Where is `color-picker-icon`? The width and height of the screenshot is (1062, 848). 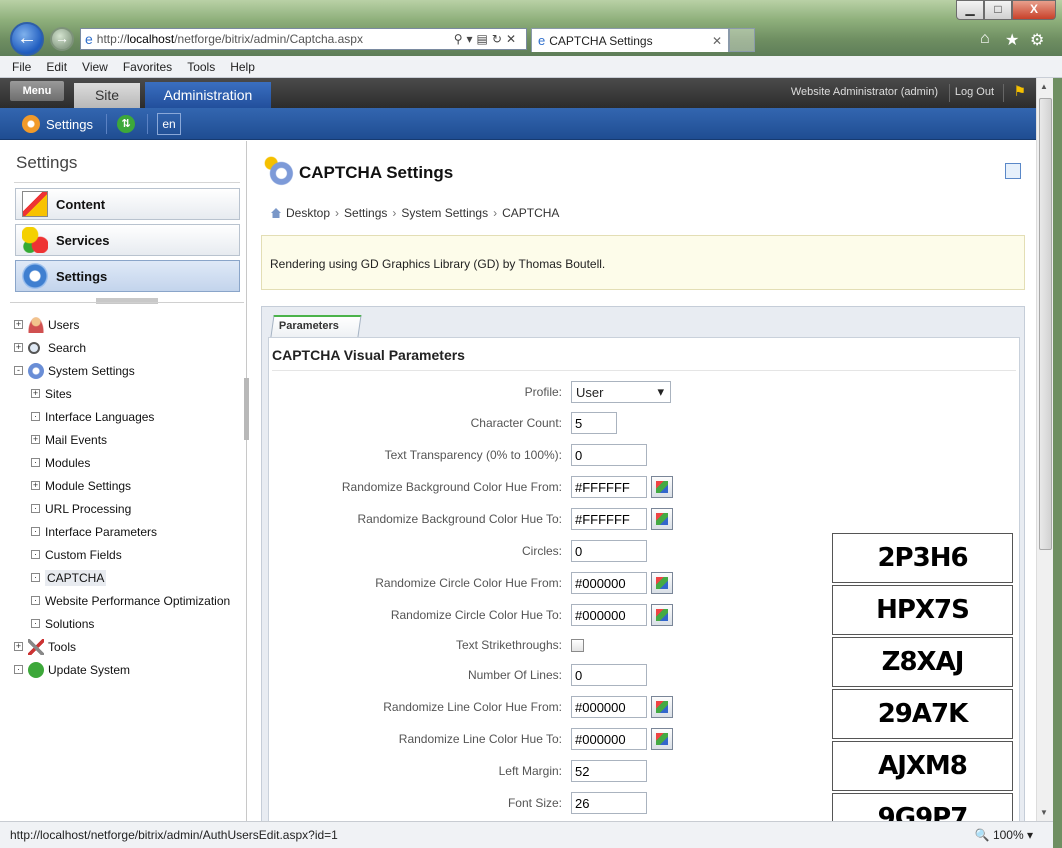 color-picker-icon is located at coordinates (662, 615).